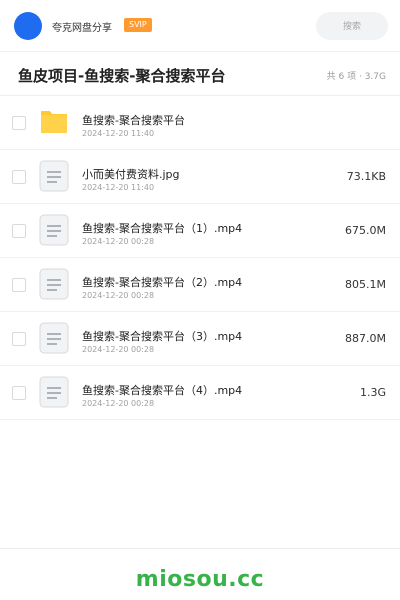  What do you see at coordinates (200, 579) in the screenshot?
I see `site-logo: miosou.cc` at bounding box center [200, 579].